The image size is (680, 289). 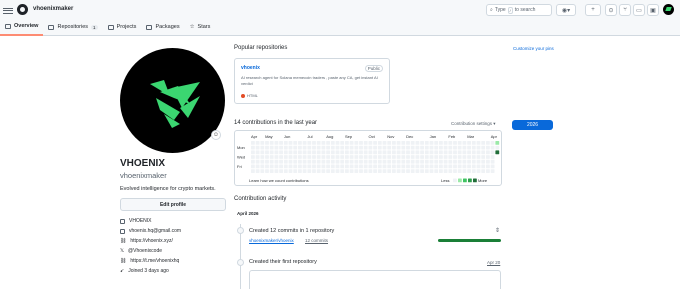 I want to click on activity-repo-link: vhoenixmaker/vhoenix, so click(x=271, y=240).